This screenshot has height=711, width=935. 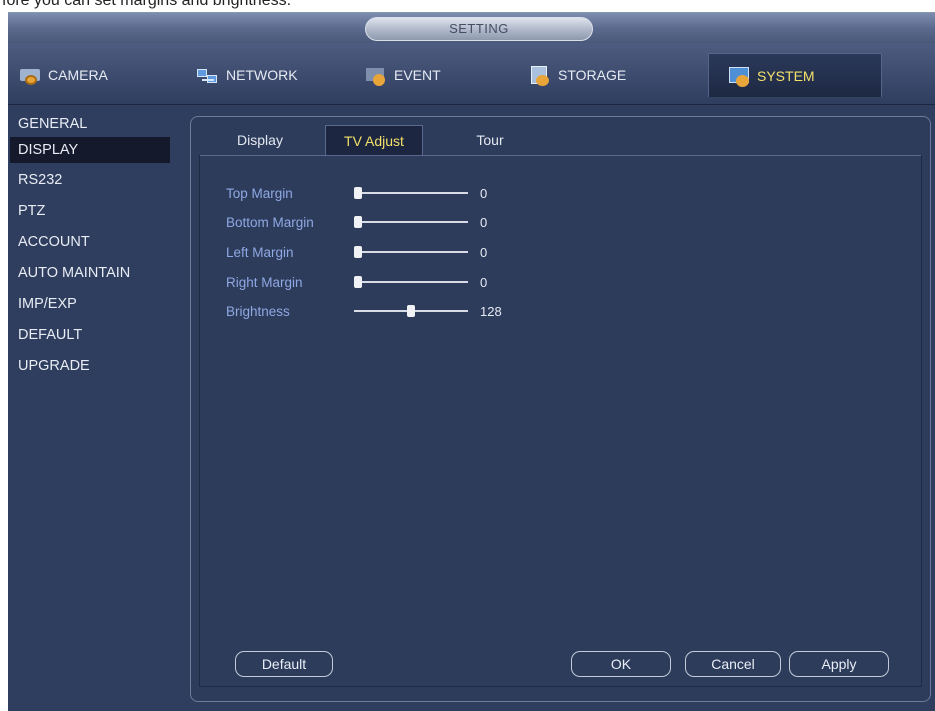 I want to click on bottom-margin-slider, so click(x=411, y=222).